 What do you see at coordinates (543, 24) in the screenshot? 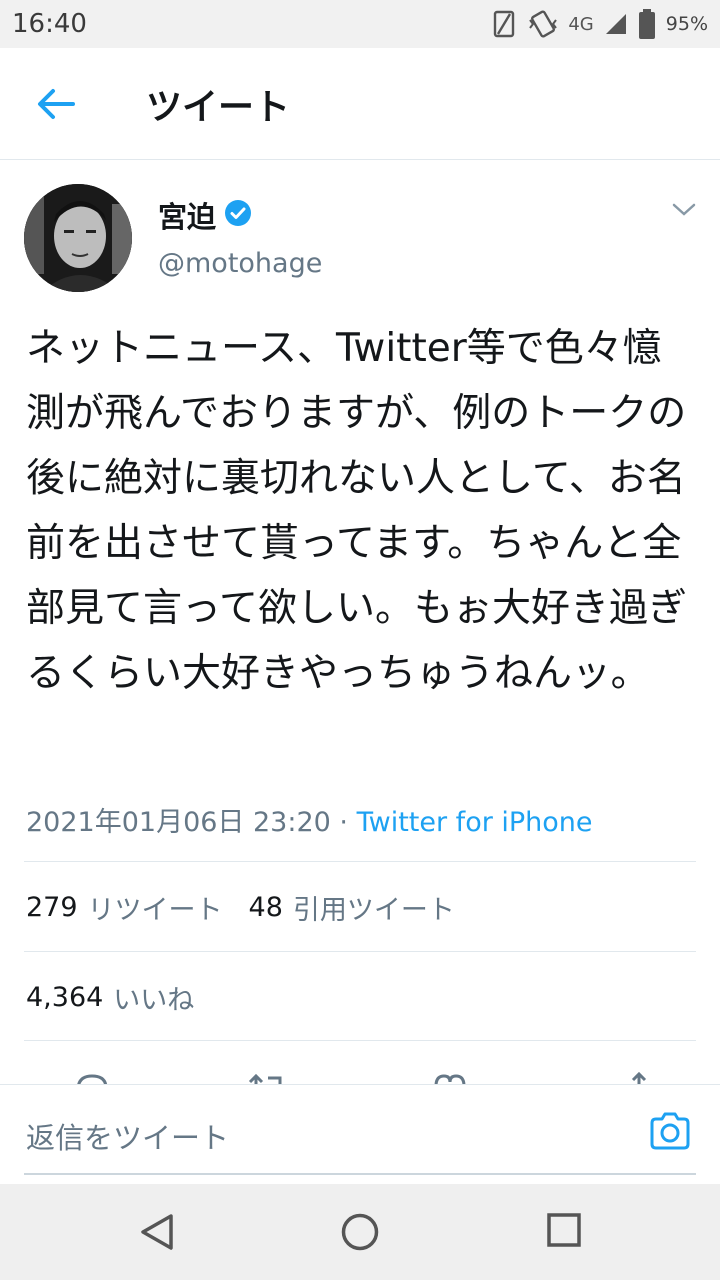
I see `vibrate-icon` at bounding box center [543, 24].